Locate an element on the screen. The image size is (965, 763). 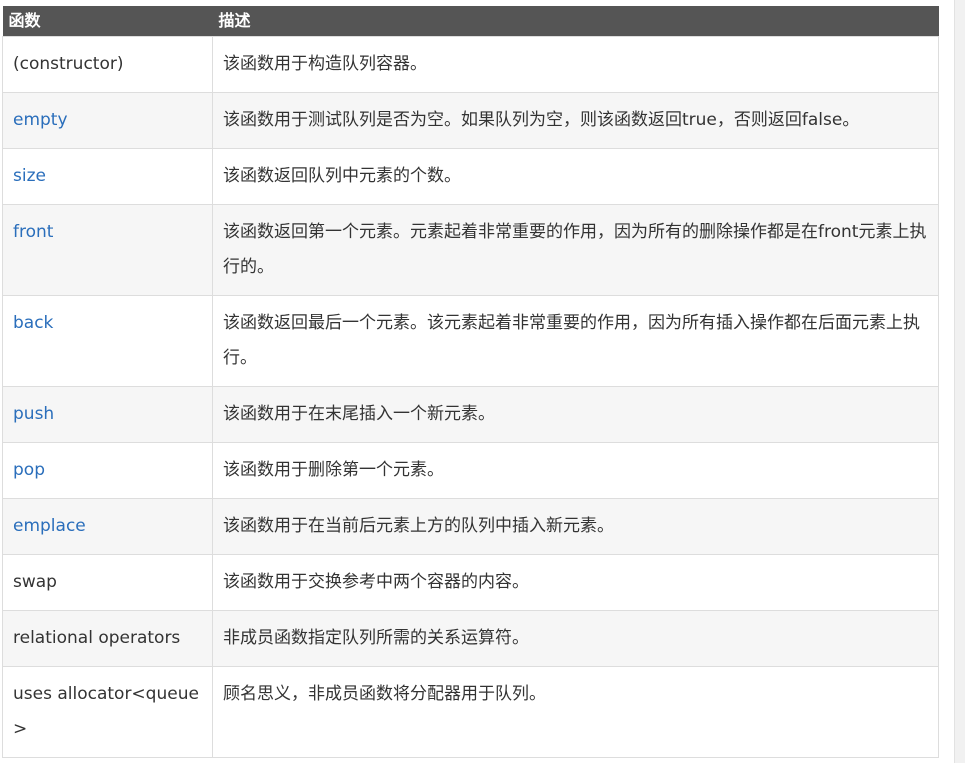
header-description: 描述 is located at coordinates (575, 21).